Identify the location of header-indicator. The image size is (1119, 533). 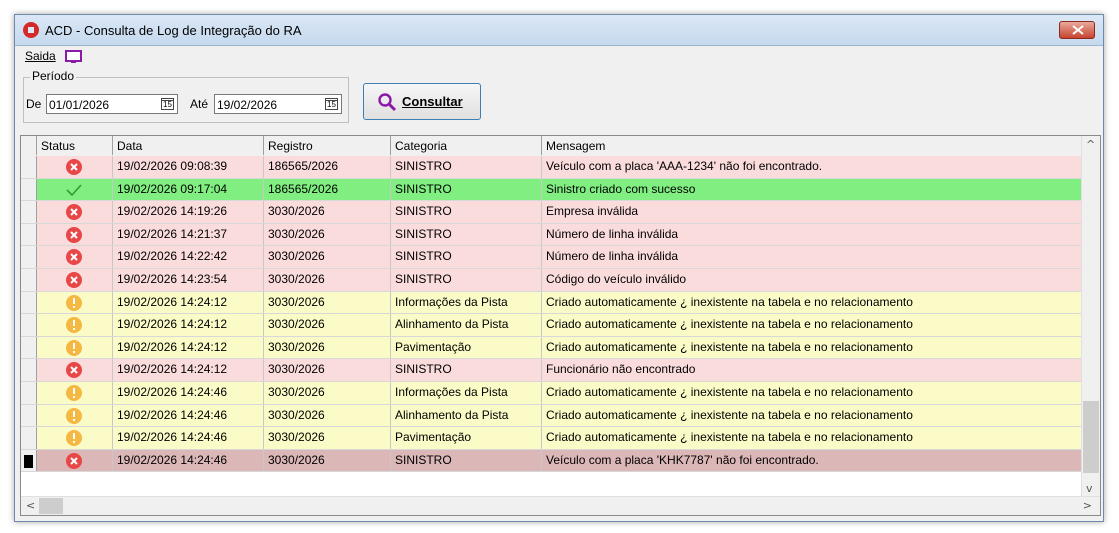
(29, 145).